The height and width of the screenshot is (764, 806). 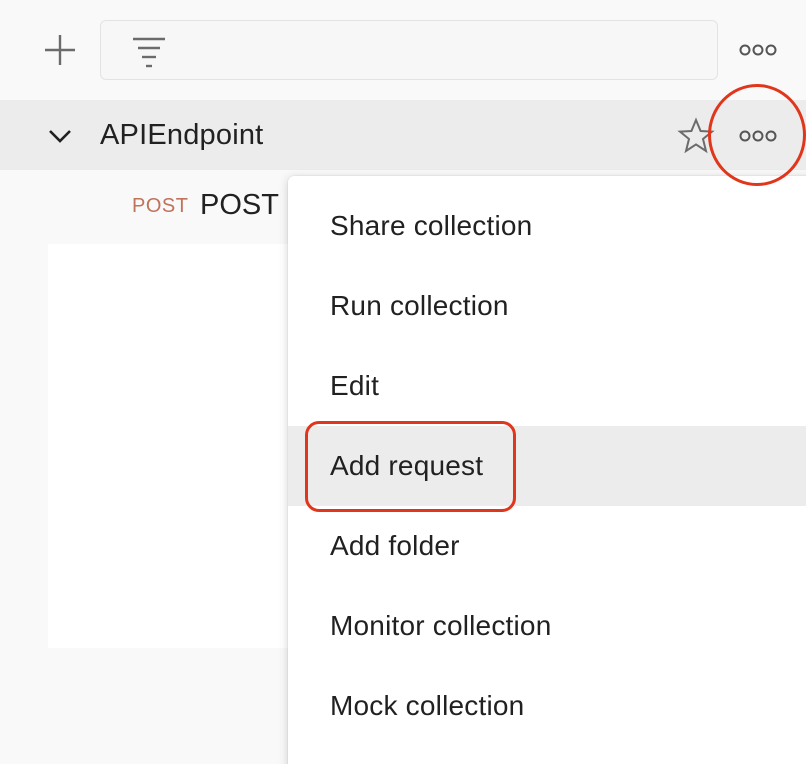 What do you see at coordinates (547, 466) in the screenshot?
I see `menu-item-add-request: Add request` at bounding box center [547, 466].